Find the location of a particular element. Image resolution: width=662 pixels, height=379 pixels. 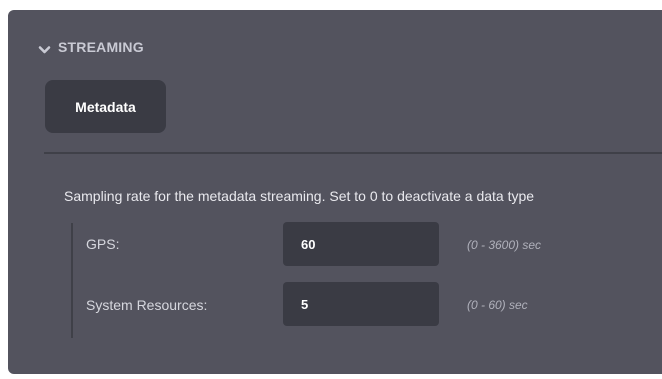

gps-label: GPS: is located at coordinates (103, 244).